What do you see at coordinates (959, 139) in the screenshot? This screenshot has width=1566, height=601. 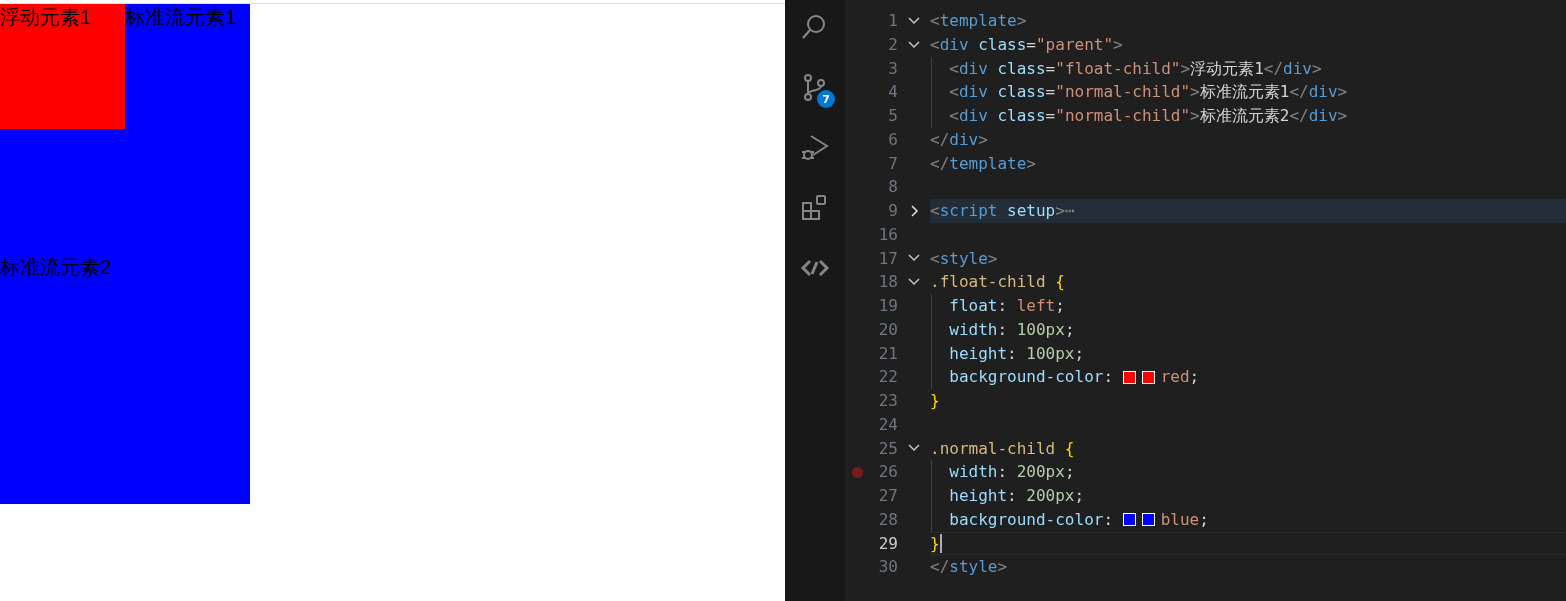 I see `code-text: </div>` at bounding box center [959, 139].